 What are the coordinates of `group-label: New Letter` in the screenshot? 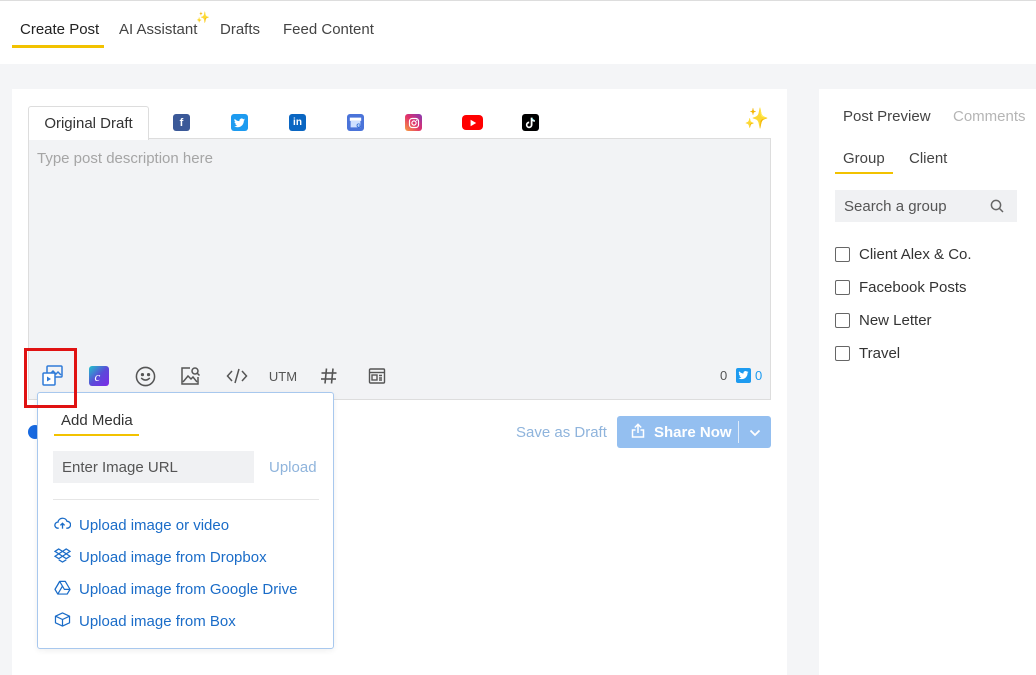 It's located at (895, 320).